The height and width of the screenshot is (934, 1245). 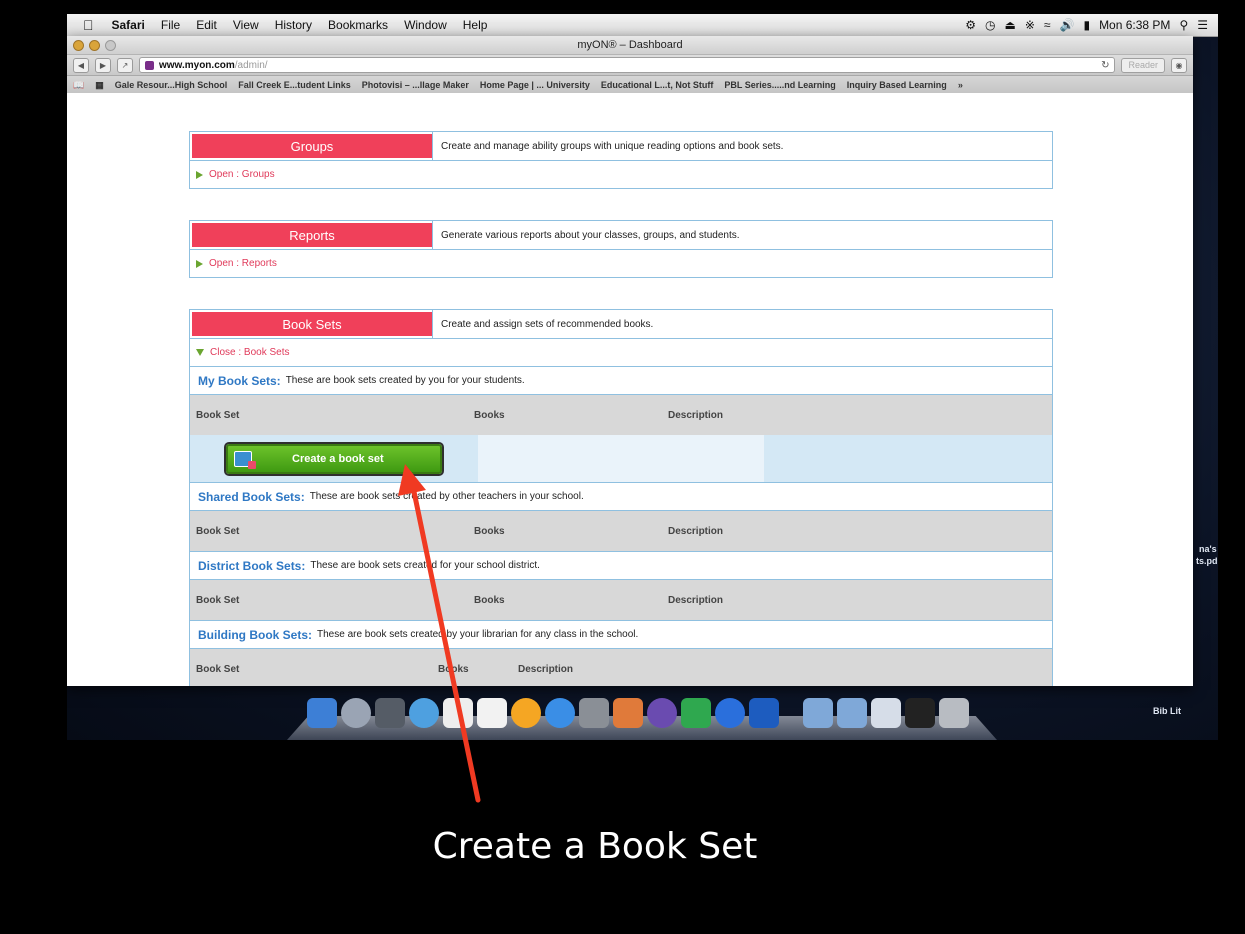 What do you see at coordinates (445, 641) in the screenshot?
I see `arrow-shaft` at bounding box center [445, 641].